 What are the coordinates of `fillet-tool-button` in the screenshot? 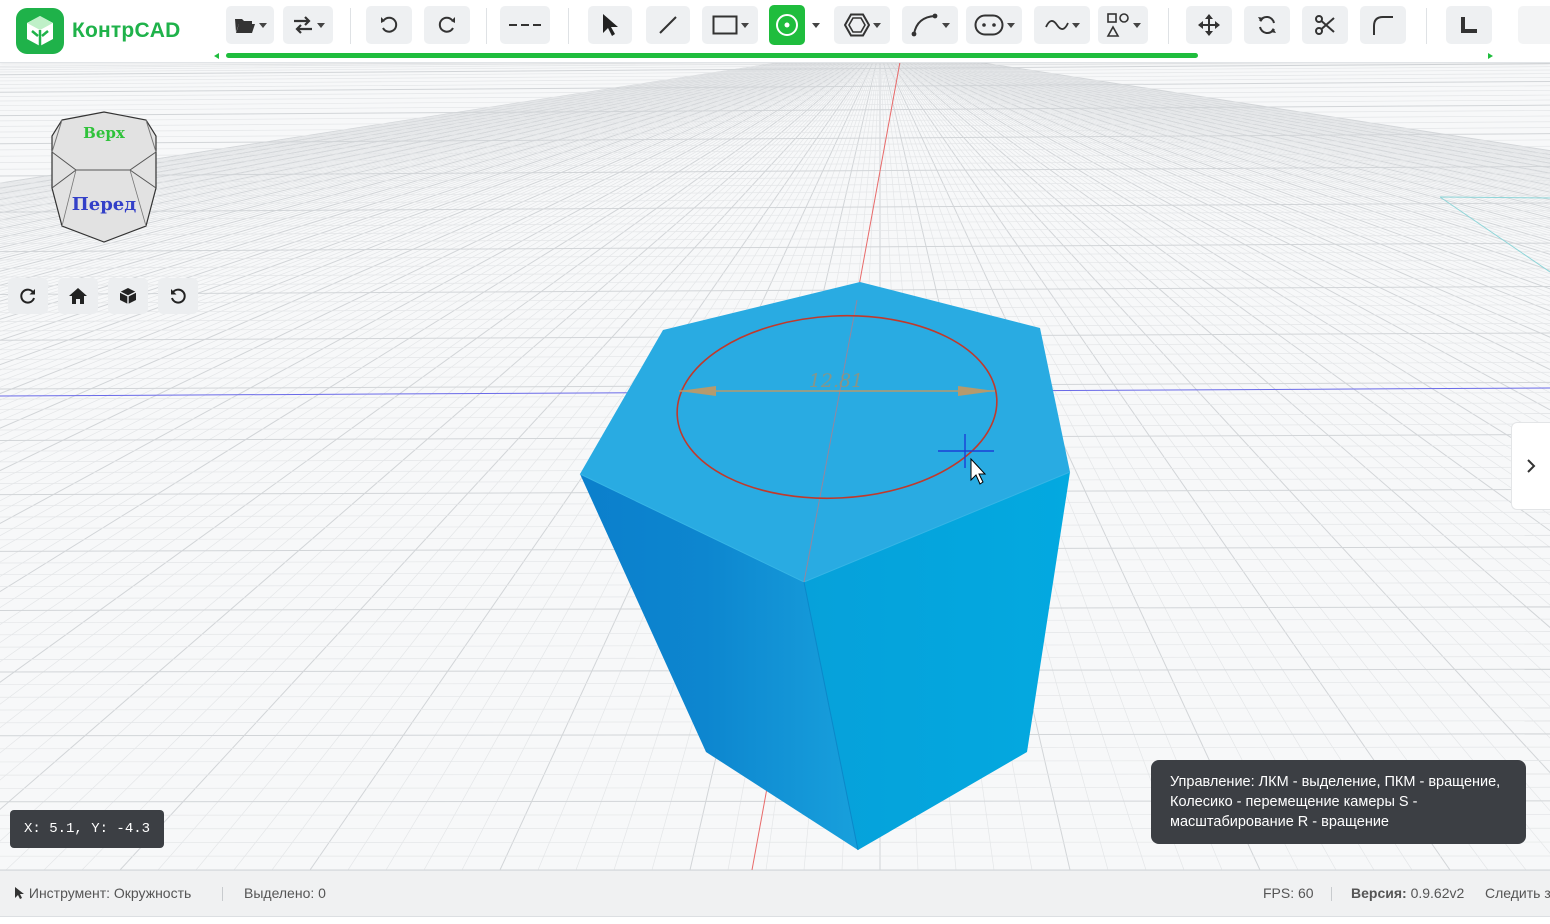 It's located at (1383, 25).